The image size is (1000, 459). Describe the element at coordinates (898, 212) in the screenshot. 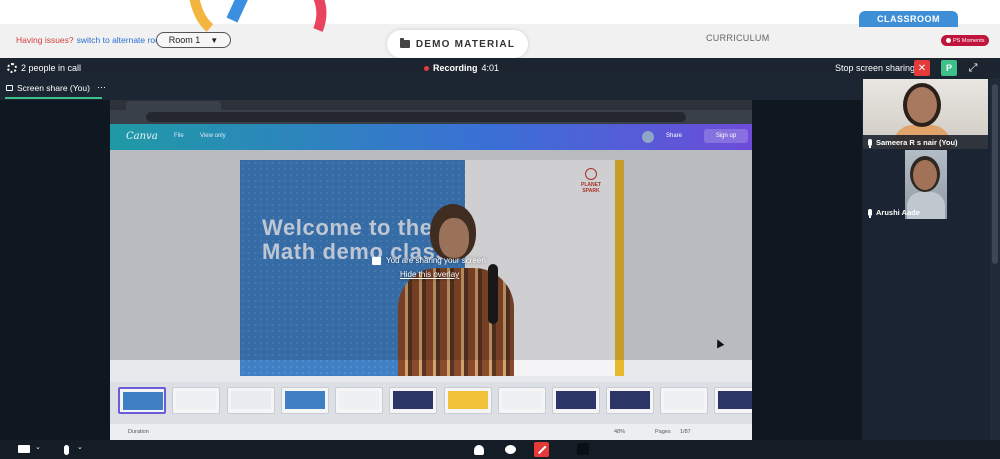

I see `participant-name: Arushi Aade` at that location.